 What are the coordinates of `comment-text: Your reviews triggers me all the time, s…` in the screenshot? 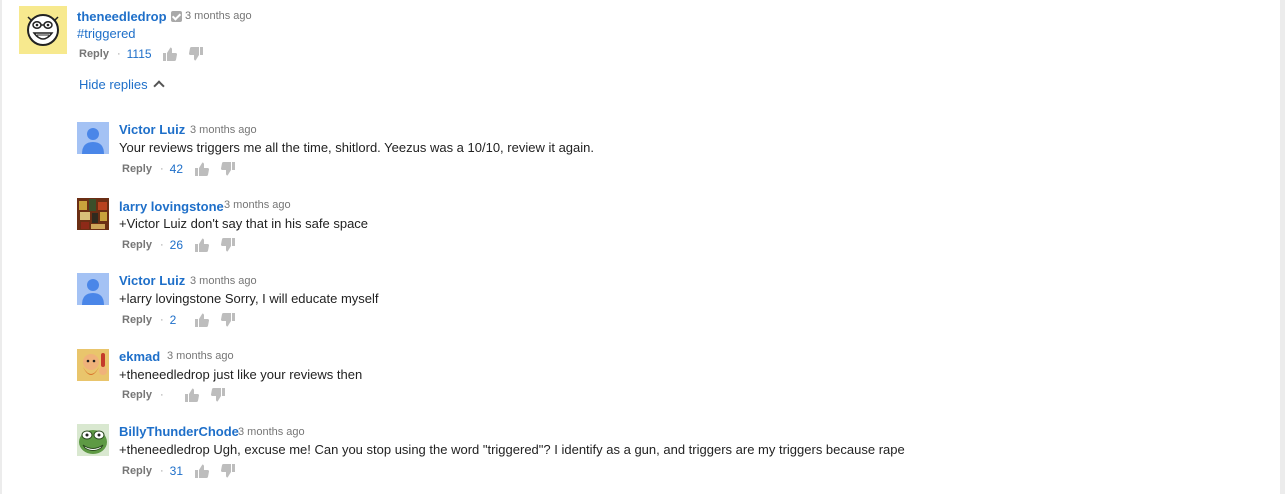 It's located at (356, 147).